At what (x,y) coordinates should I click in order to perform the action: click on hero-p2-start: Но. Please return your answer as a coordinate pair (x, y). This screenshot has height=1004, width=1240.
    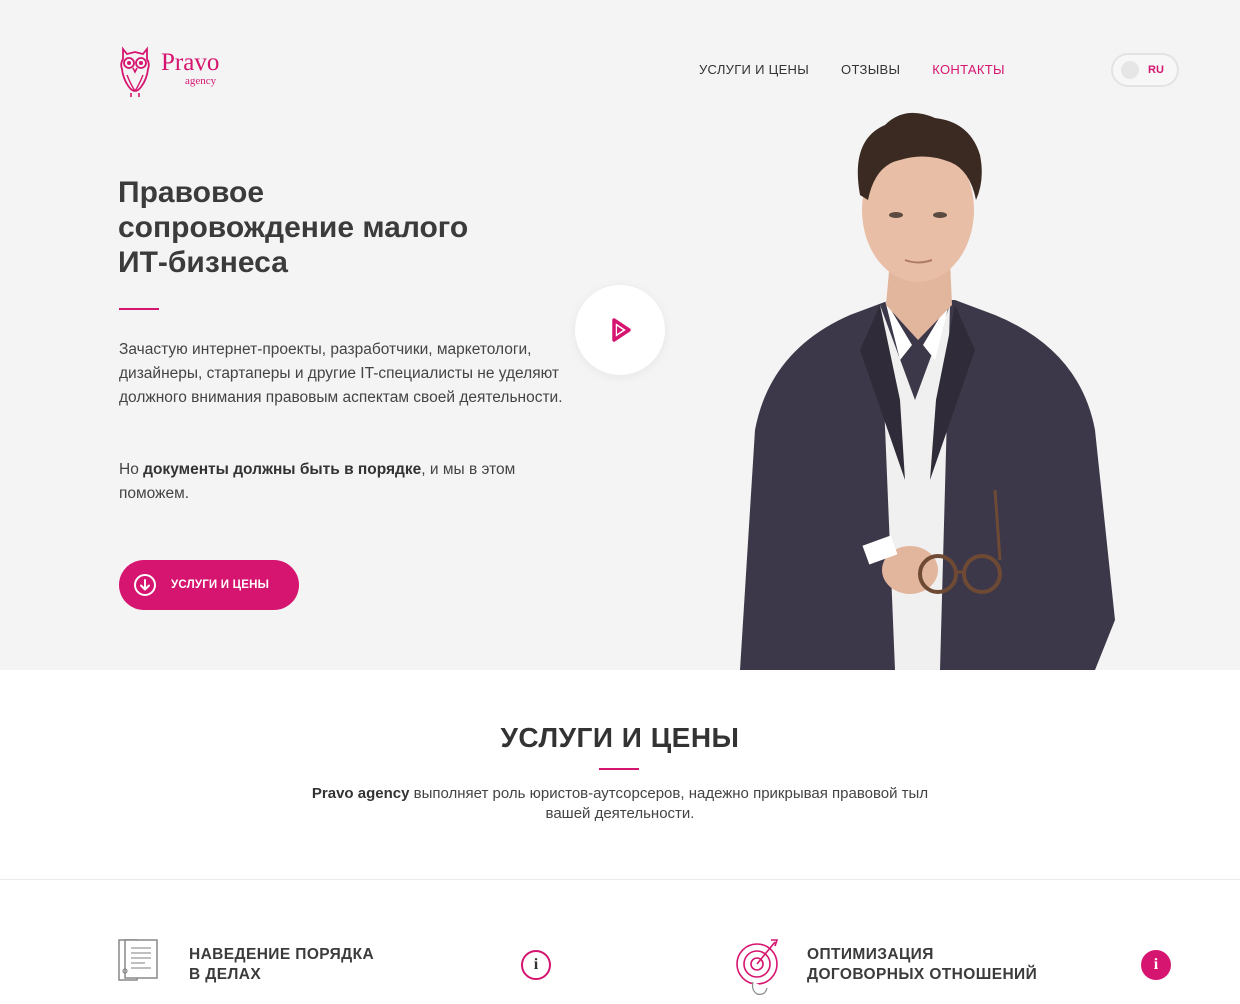
    Looking at the image, I should click on (131, 469).